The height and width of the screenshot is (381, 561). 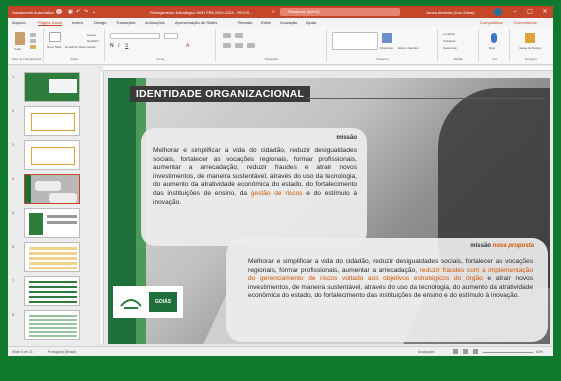 I want to click on bullets-icon, so click(x=227, y=35).